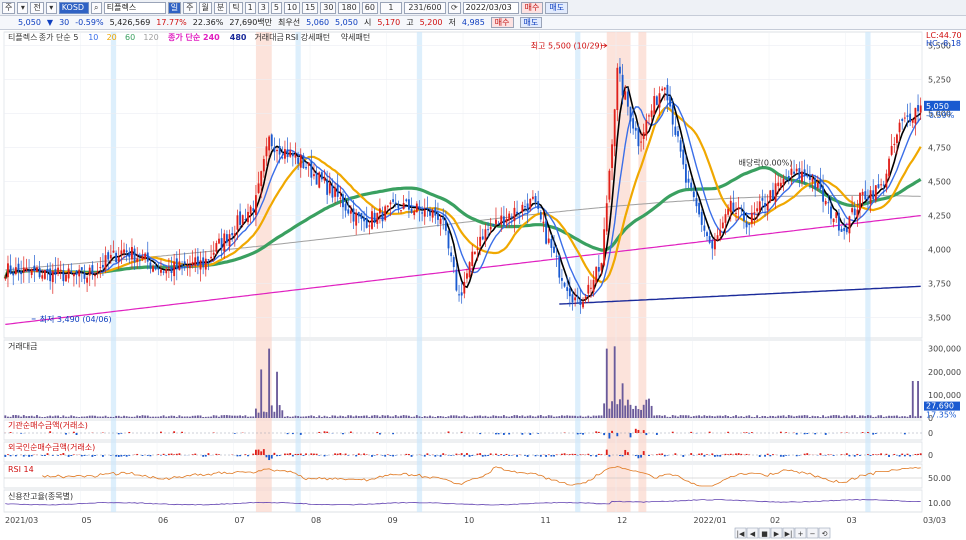 This screenshot has height=540, width=966. I want to click on x-tick-label: 03, so click(852, 520).